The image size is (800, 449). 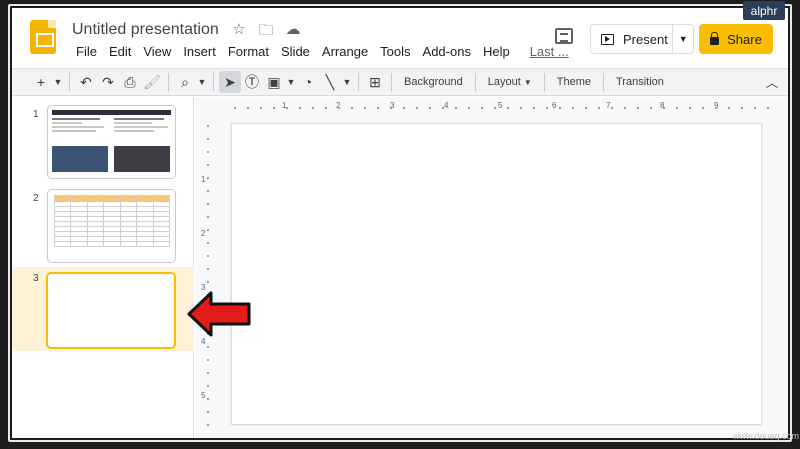 What do you see at coordinates (683, 39) in the screenshot?
I see `present-options-chevron-down-icon: ▼` at bounding box center [683, 39].